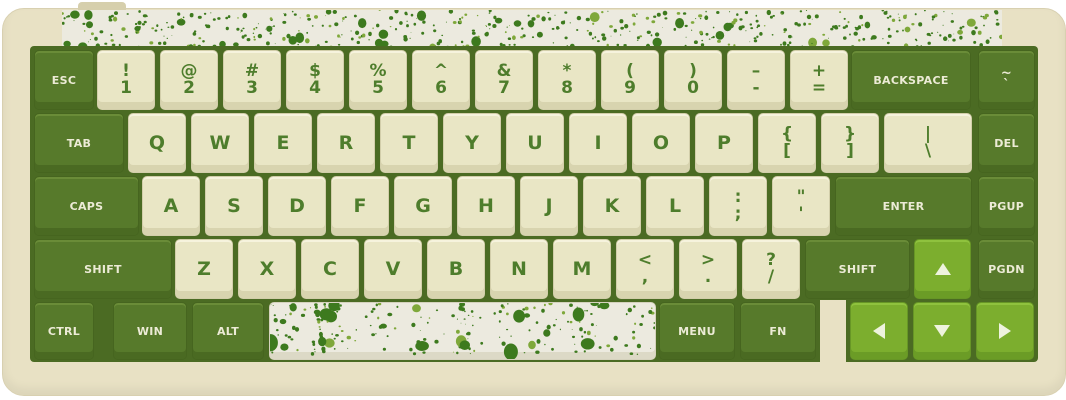 The width and height of the screenshot is (1066, 400). What do you see at coordinates (297, 206) in the screenshot?
I see `key-d: D` at bounding box center [297, 206].